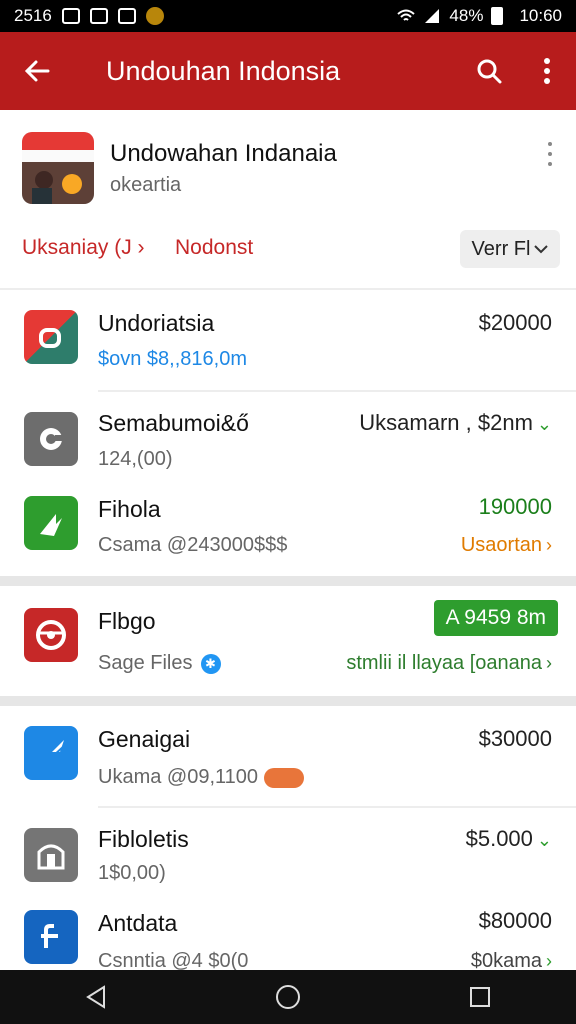  I want to click on list-item: Semabumoi&ő 124,(00) Uksamarn , $2nm ⌄, so click(288, 437).